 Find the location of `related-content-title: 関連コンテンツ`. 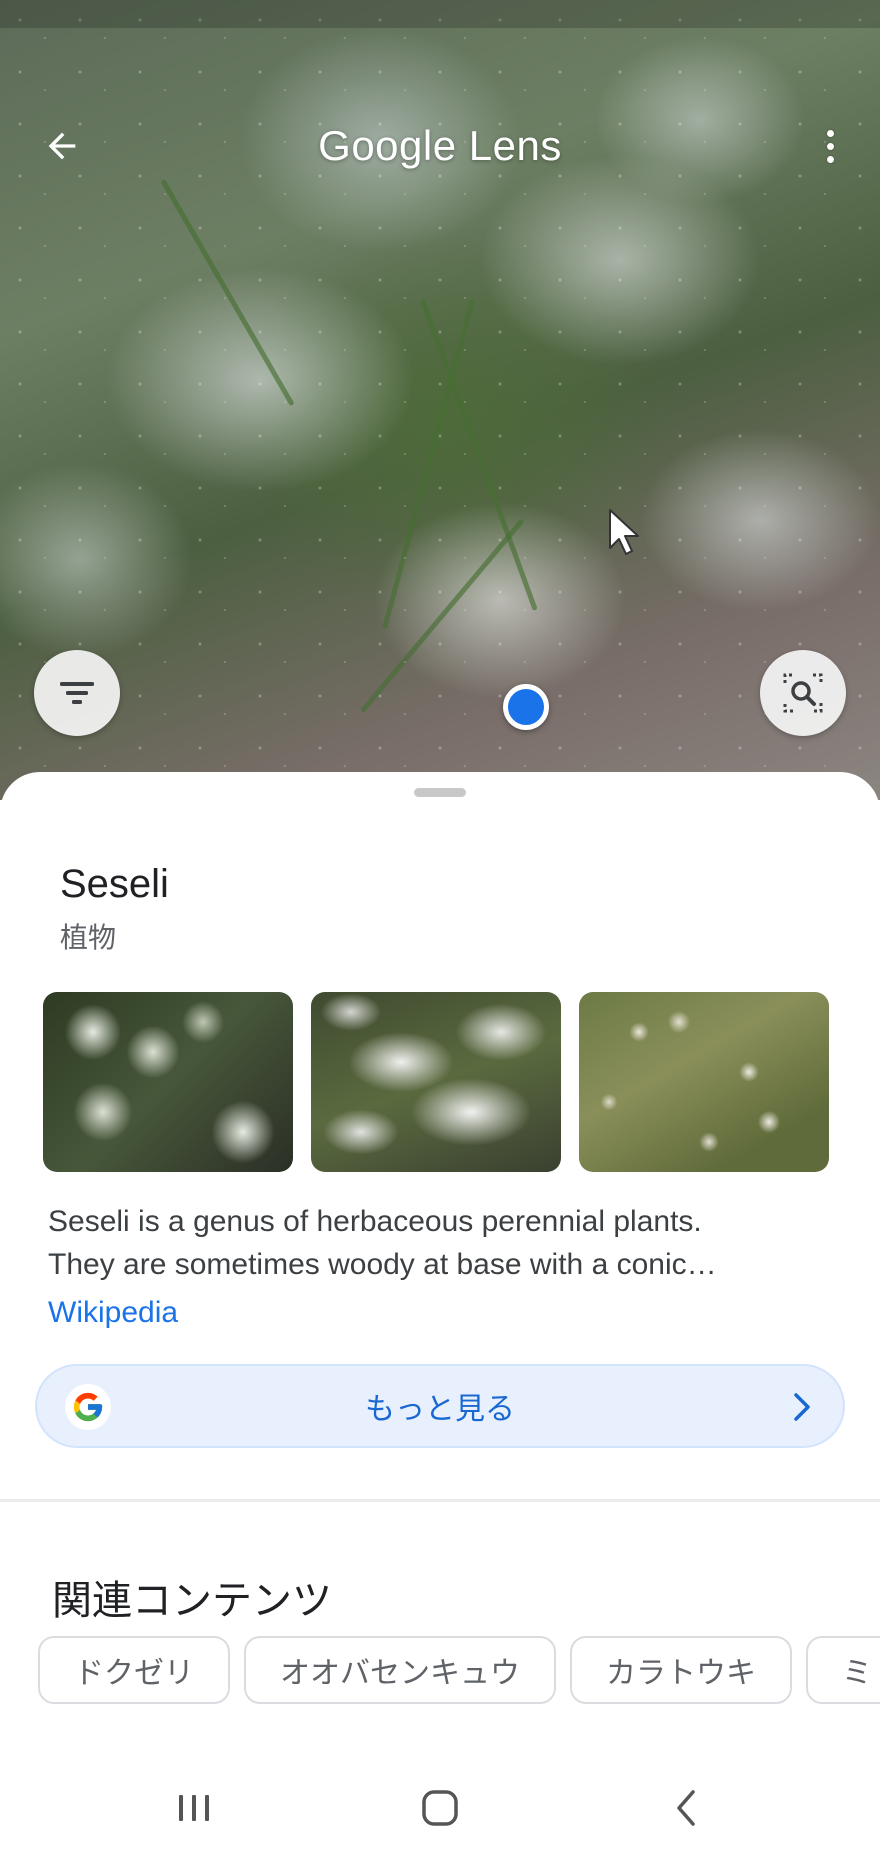

related-content-title: 関連コンテンツ is located at coordinates (192, 1601).